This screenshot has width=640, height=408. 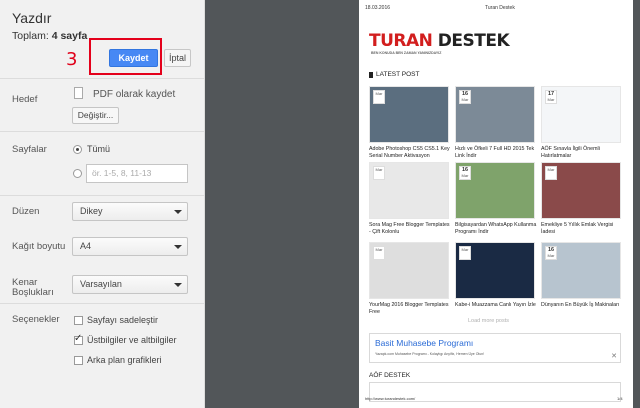 I want to click on ad-title: Basit Muhasebe Programı, so click(x=424, y=343).